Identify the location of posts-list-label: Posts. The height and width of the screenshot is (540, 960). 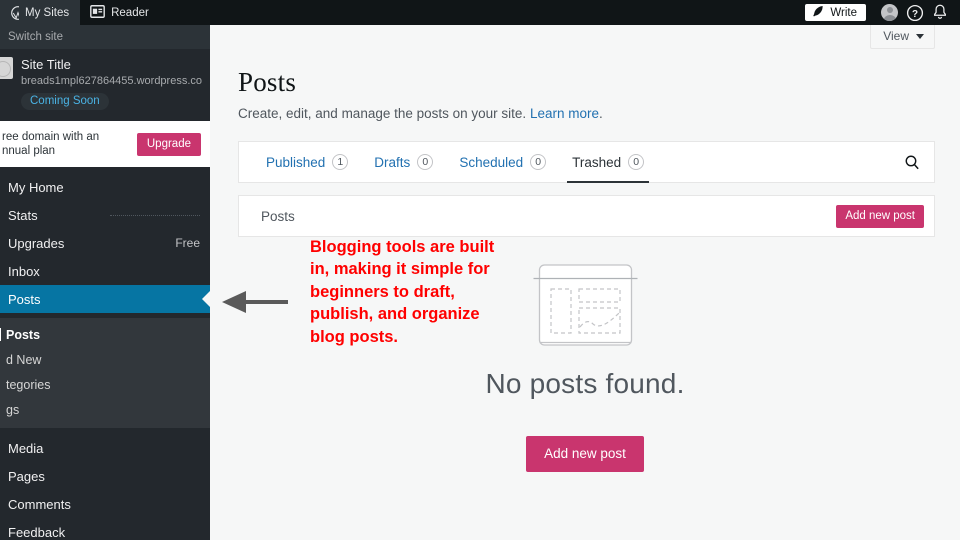
(278, 216).